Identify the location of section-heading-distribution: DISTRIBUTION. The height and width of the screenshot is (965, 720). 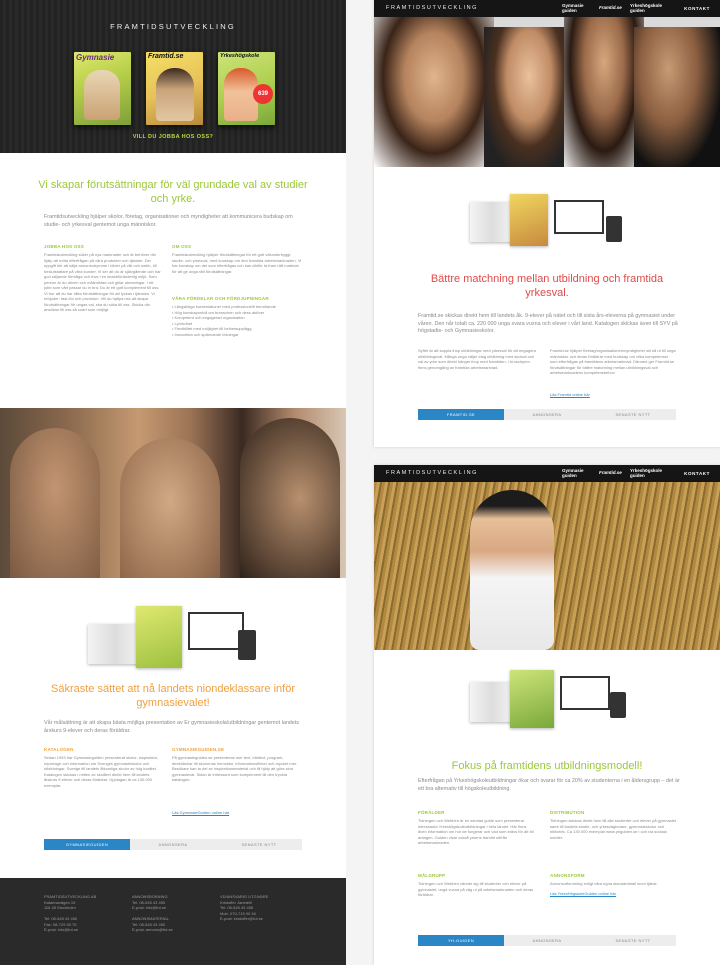
(567, 812).